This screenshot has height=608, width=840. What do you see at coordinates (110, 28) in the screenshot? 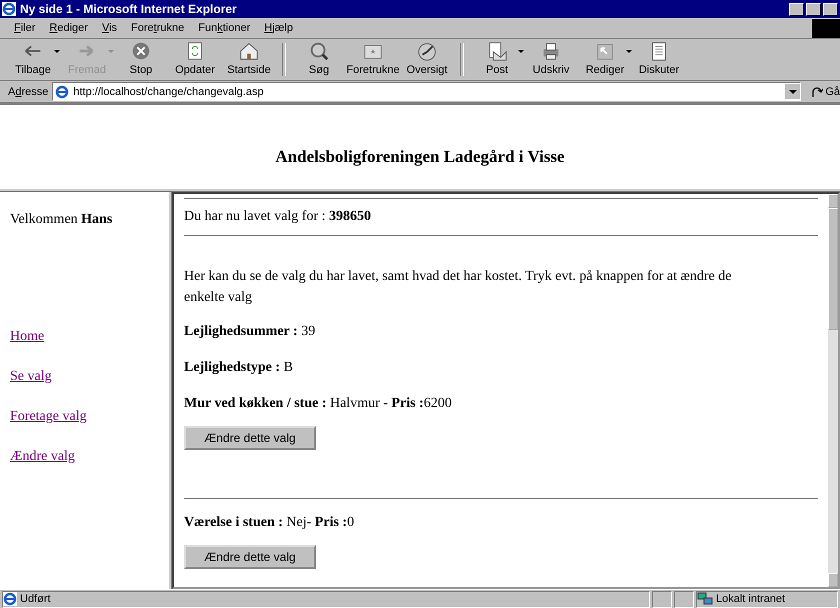
I see `menu-item: Vis` at bounding box center [110, 28].